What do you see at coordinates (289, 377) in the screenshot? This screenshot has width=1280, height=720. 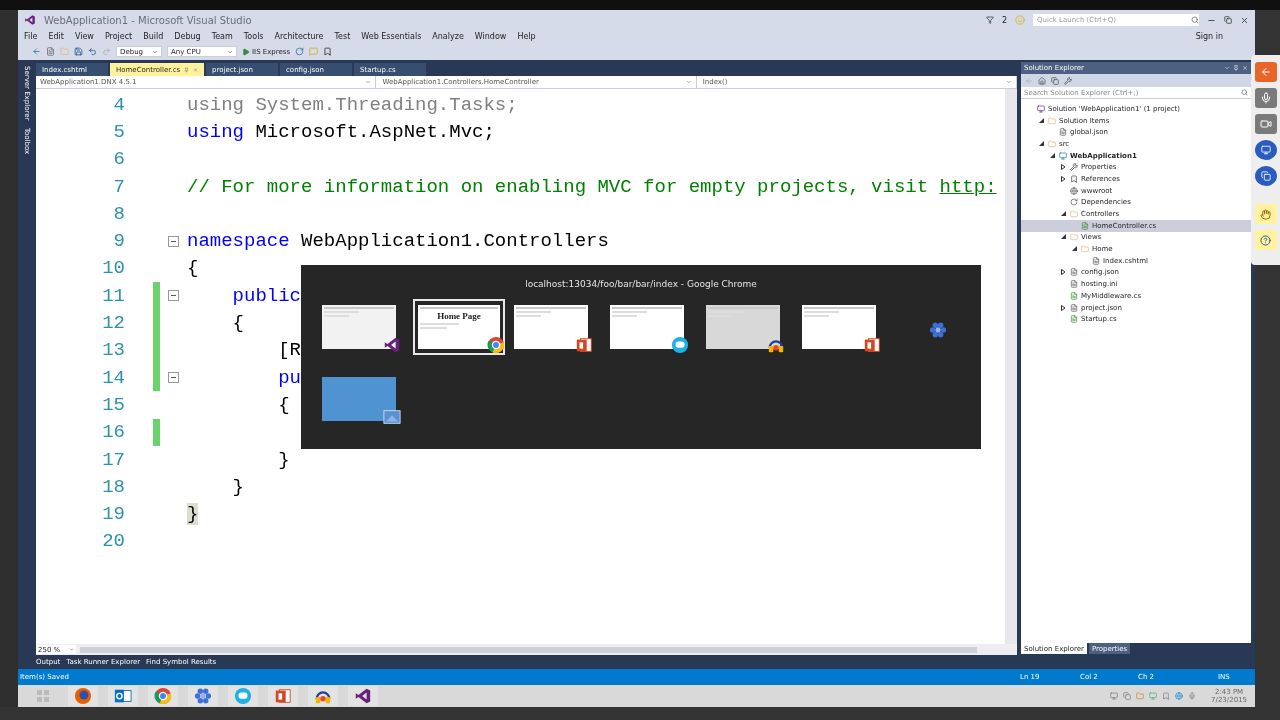 I see `code-line: pu` at bounding box center [289, 377].